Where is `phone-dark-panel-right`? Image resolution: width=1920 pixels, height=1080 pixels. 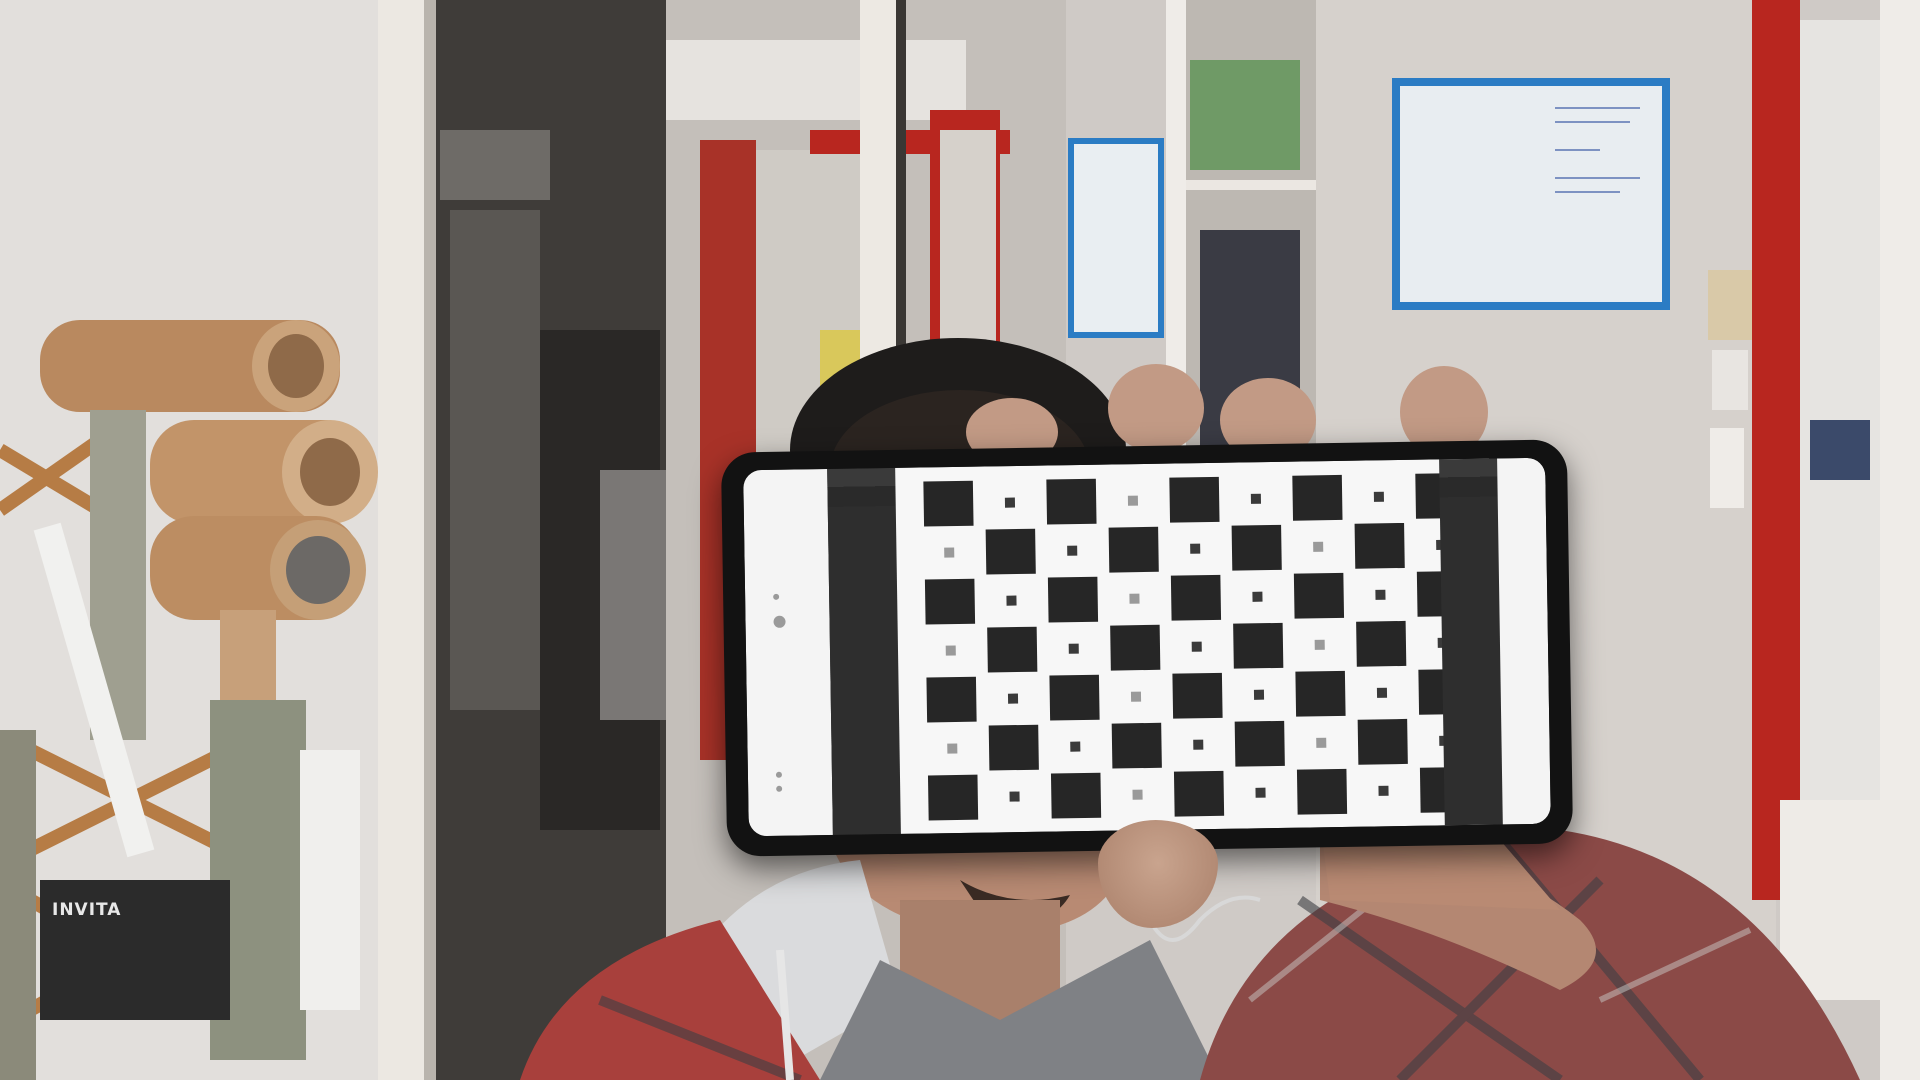
phone-dark-panel-right is located at coordinates (1471, 642).